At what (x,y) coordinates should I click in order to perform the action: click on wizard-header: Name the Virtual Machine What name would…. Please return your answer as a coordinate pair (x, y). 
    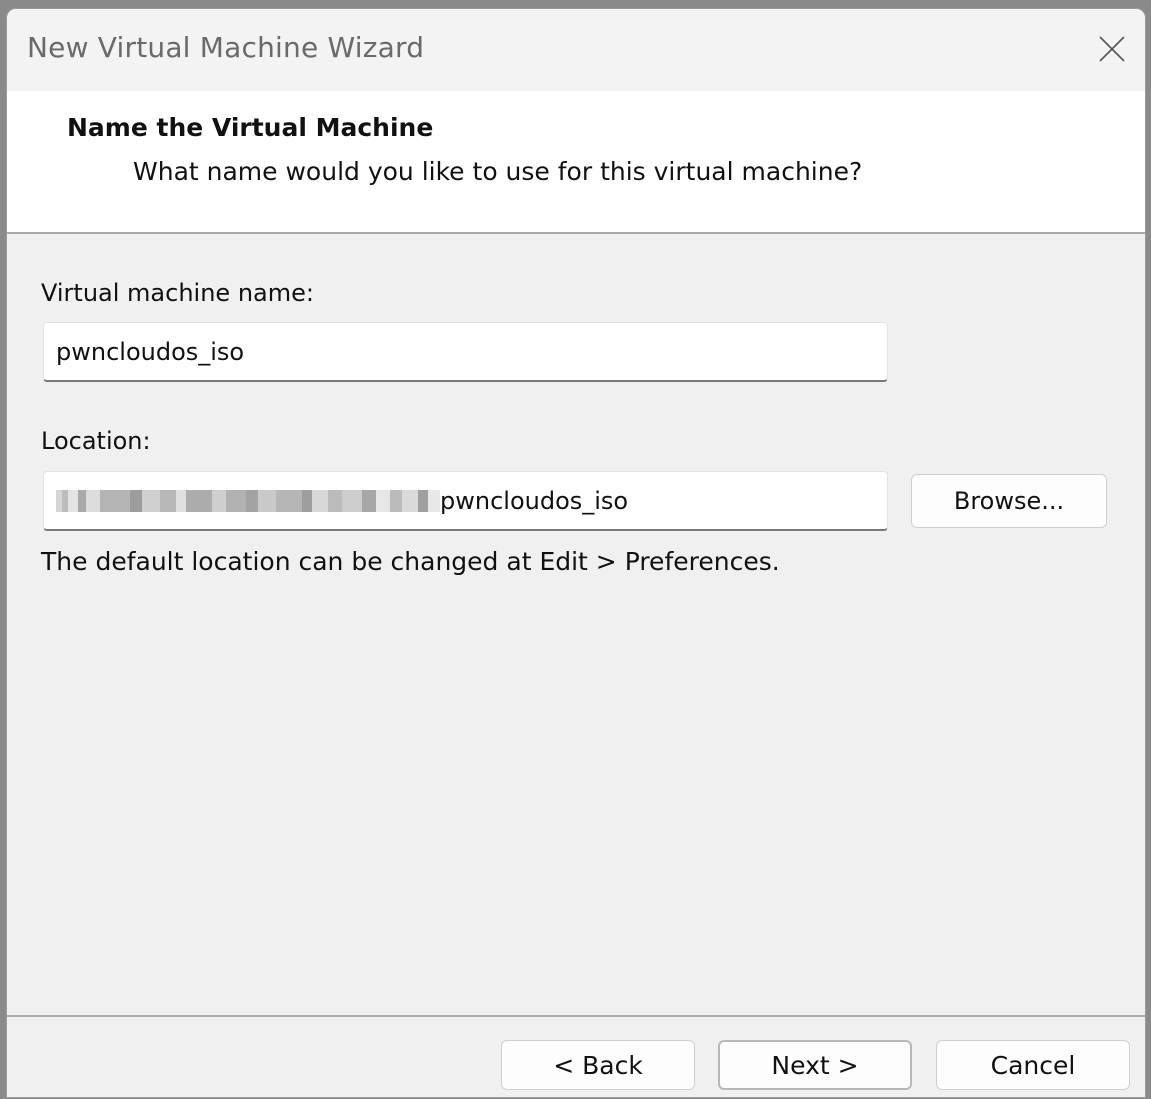
    Looking at the image, I should click on (576, 162).